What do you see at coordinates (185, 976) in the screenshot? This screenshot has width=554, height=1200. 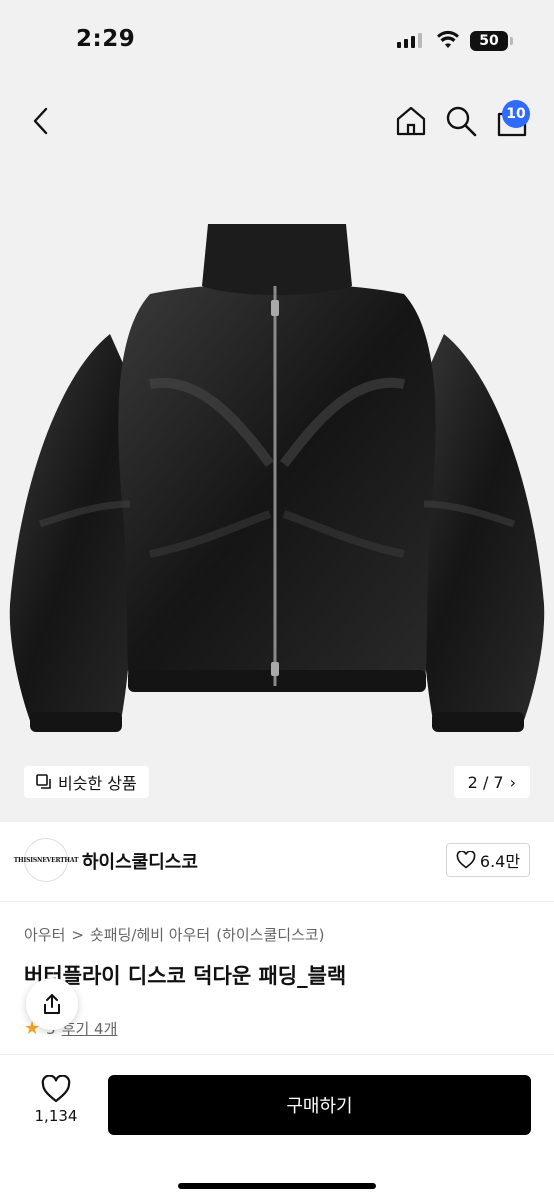 I see `product-title: 버터플라이 디스코 덕다운 패딩_블랙` at bounding box center [185, 976].